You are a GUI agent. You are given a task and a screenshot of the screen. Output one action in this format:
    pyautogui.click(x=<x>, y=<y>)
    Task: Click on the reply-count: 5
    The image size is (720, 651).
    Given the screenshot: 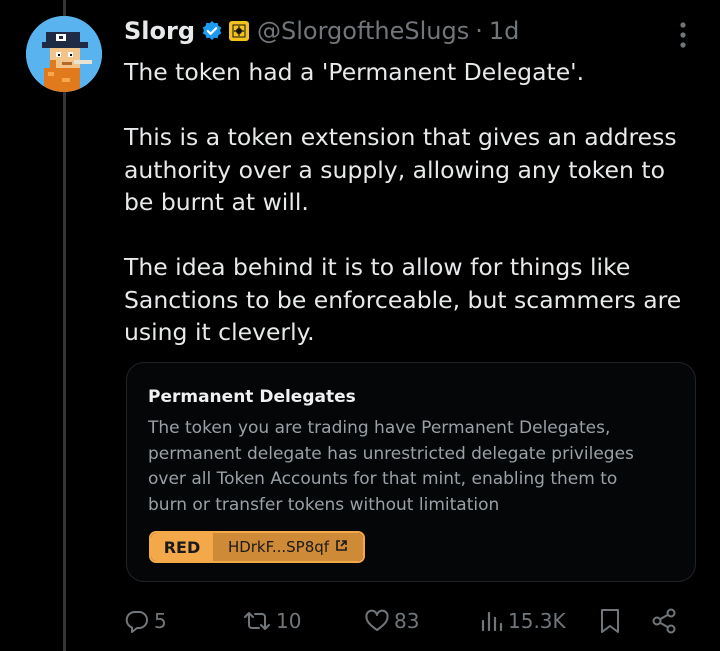 What is the action you would take?
    pyautogui.click(x=160, y=621)
    